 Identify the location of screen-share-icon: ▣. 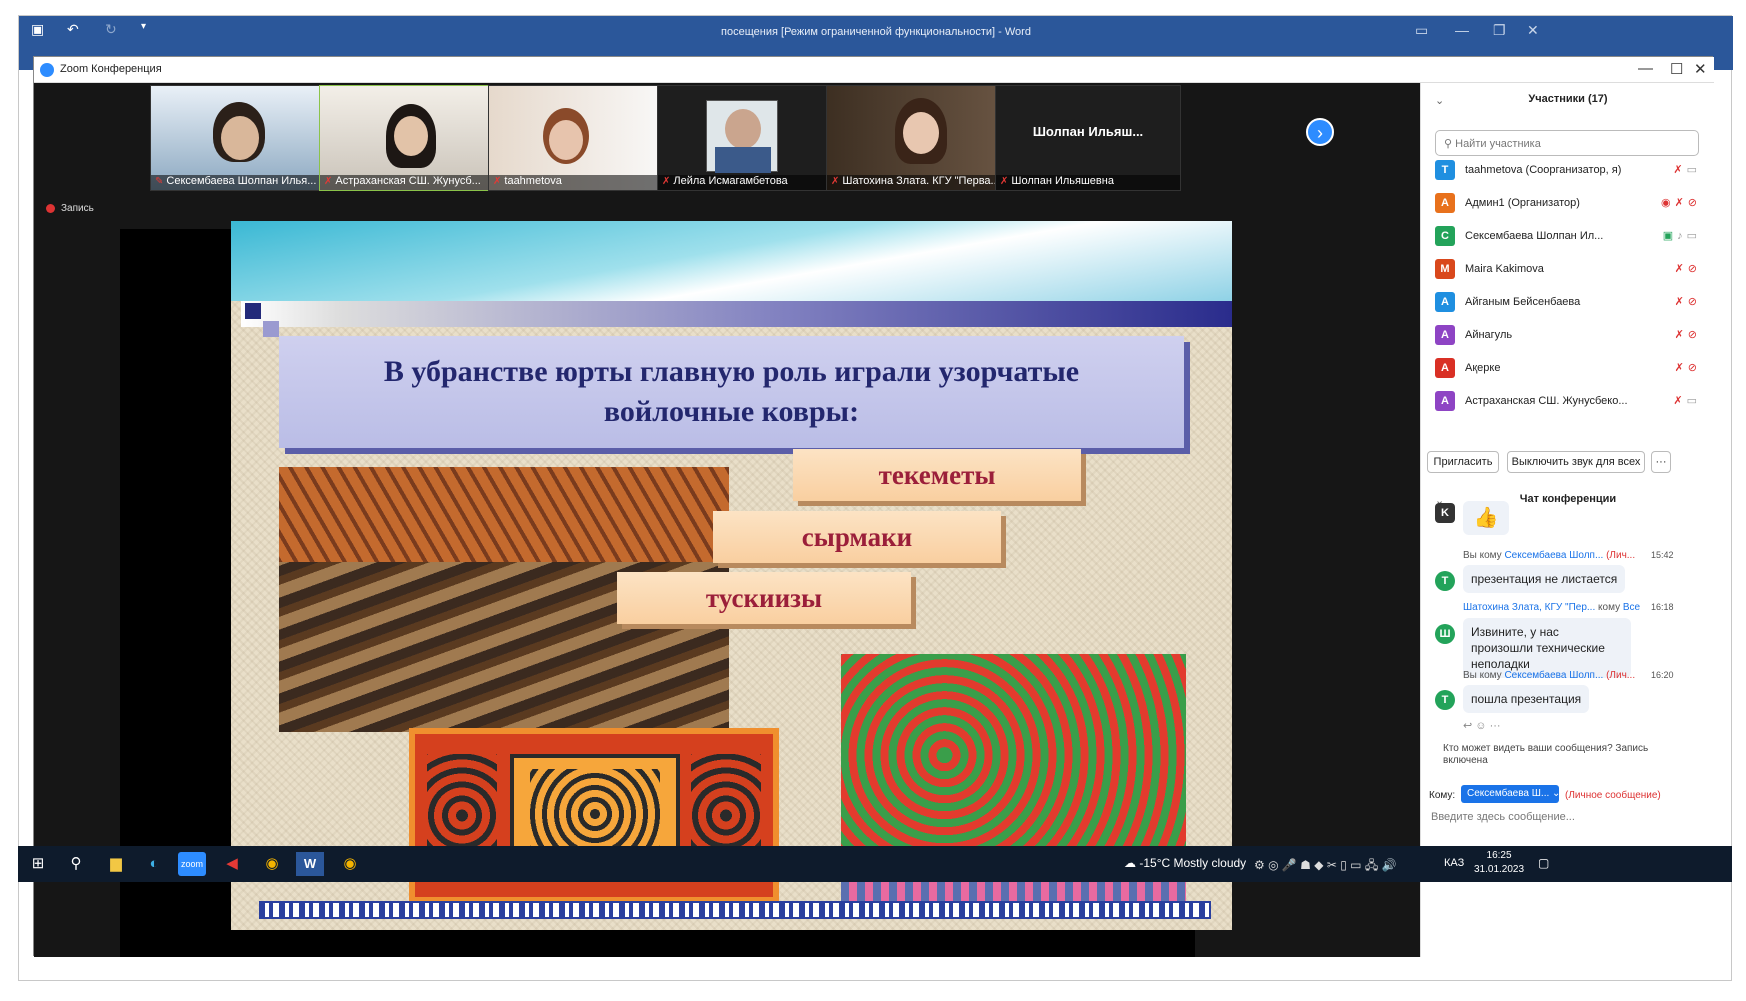
(1670, 236).